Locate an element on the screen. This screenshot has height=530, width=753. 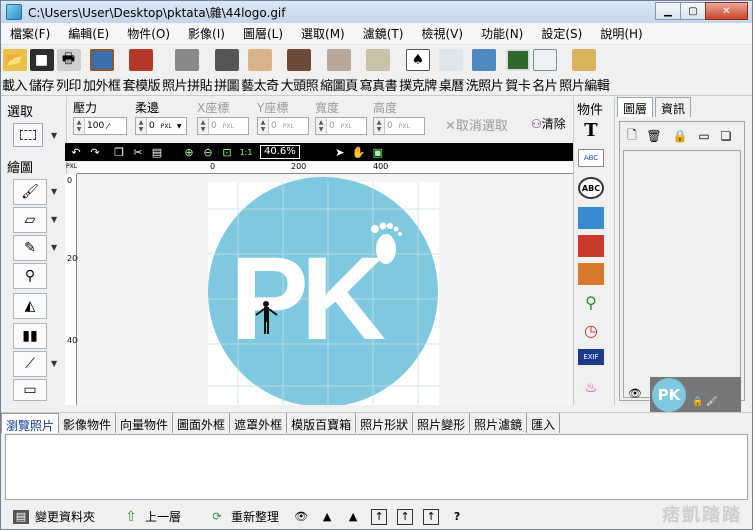
x-coord-spinner: ▲ ▼ 0 PXL is located at coordinates (223, 126).